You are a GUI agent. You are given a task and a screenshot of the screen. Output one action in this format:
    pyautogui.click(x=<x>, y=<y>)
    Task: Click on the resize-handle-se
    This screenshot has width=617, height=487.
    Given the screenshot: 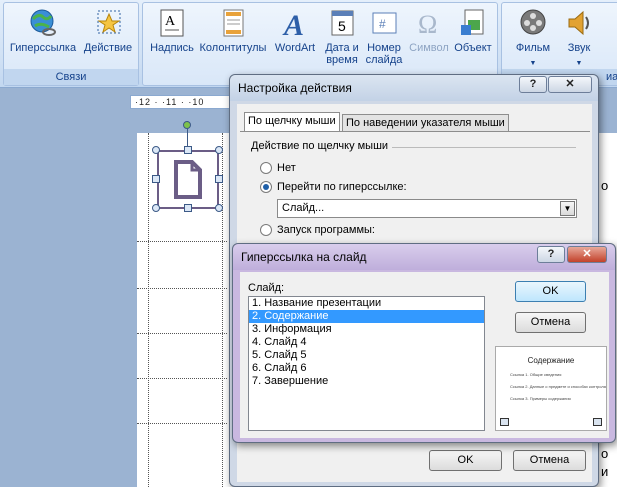 What is the action you would take?
    pyautogui.click(x=219, y=208)
    